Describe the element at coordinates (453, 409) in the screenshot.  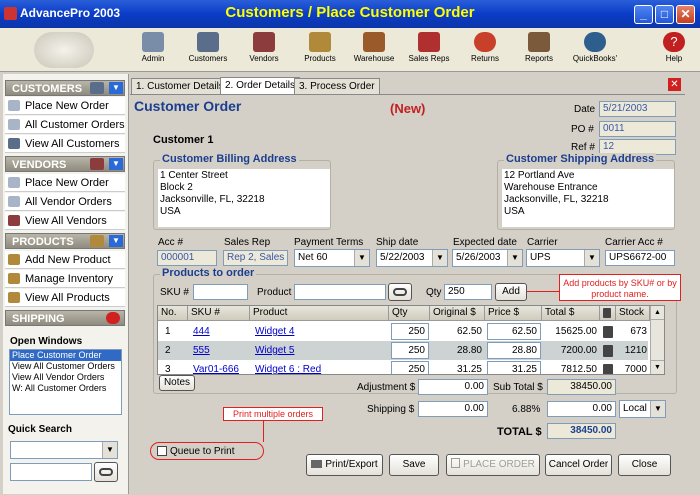
I see `shipping-field: 0.00` at that location.